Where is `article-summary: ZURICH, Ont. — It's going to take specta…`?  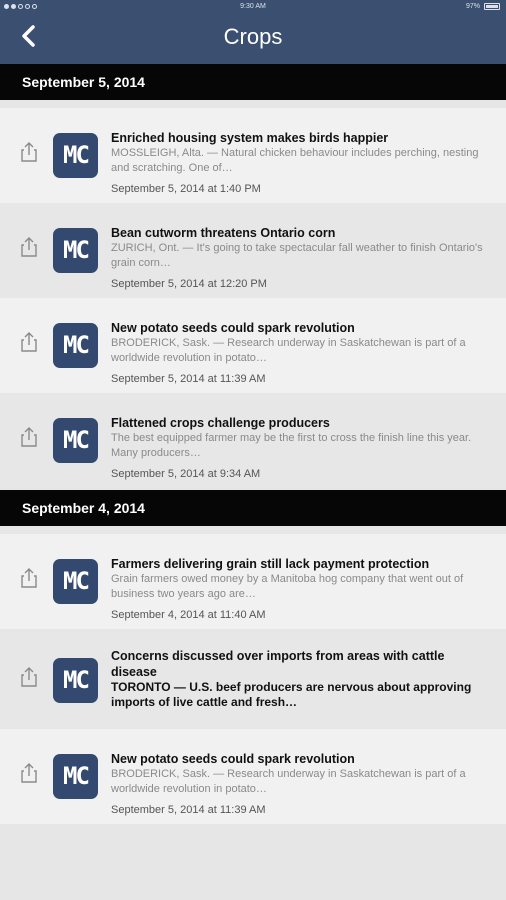
article-summary: ZURICH, Ont. — It's going to take specta… is located at coordinates (297, 255).